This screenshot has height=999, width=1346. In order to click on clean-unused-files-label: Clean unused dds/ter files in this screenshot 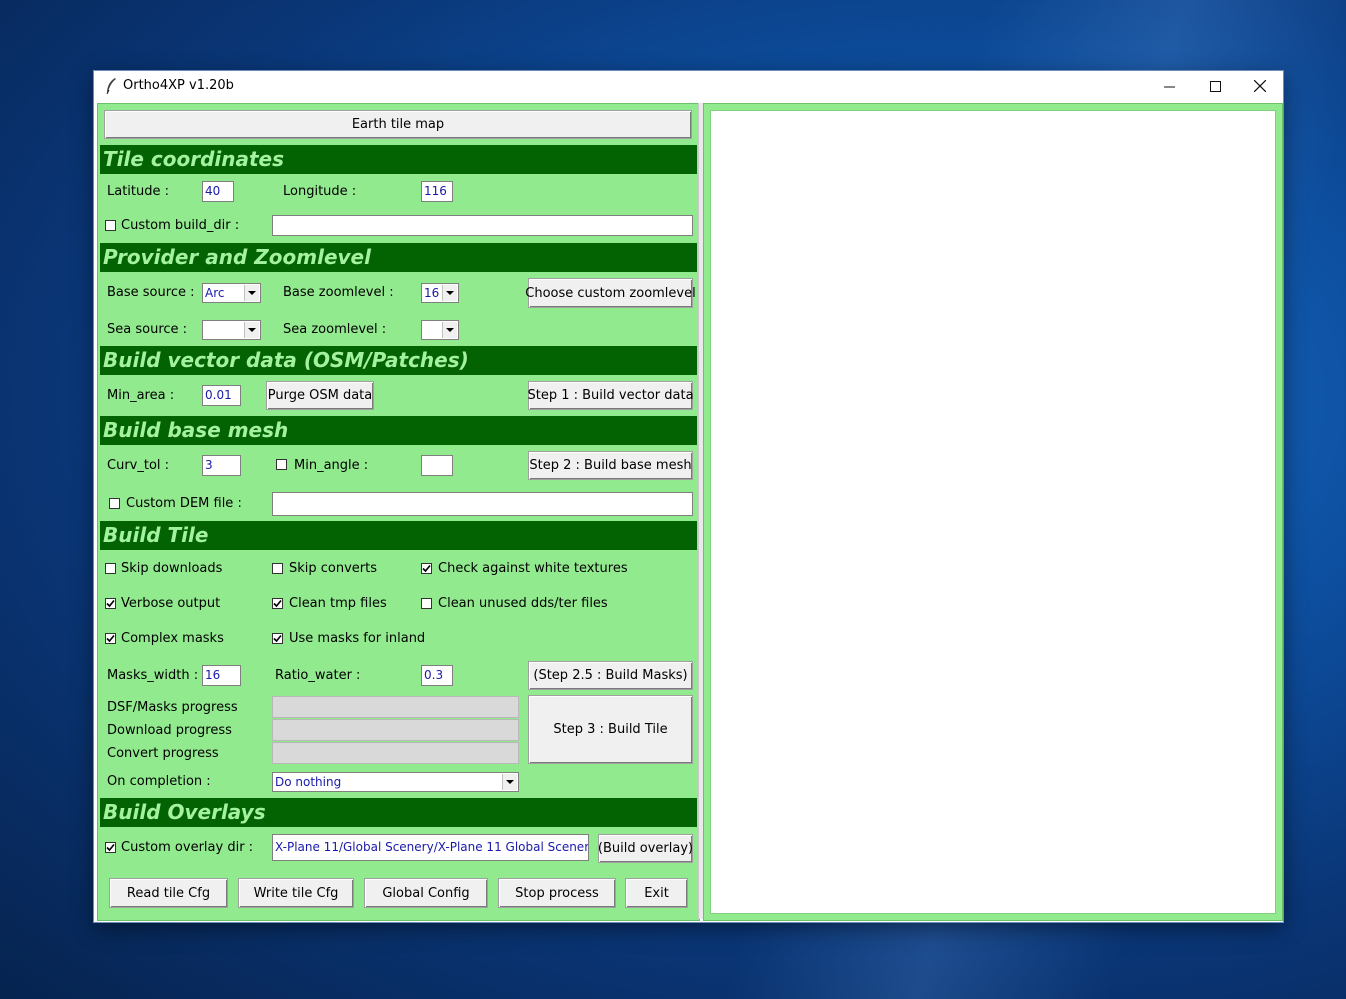, I will do `click(523, 603)`.